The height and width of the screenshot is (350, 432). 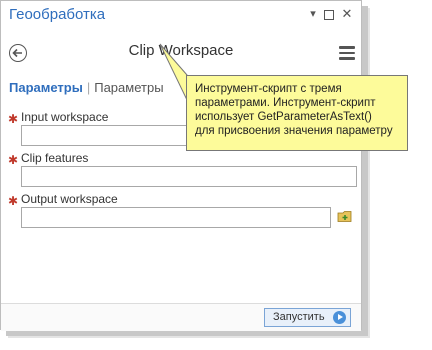 What do you see at coordinates (65, 117) in the screenshot?
I see `param-label: Input workspace` at bounding box center [65, 117].